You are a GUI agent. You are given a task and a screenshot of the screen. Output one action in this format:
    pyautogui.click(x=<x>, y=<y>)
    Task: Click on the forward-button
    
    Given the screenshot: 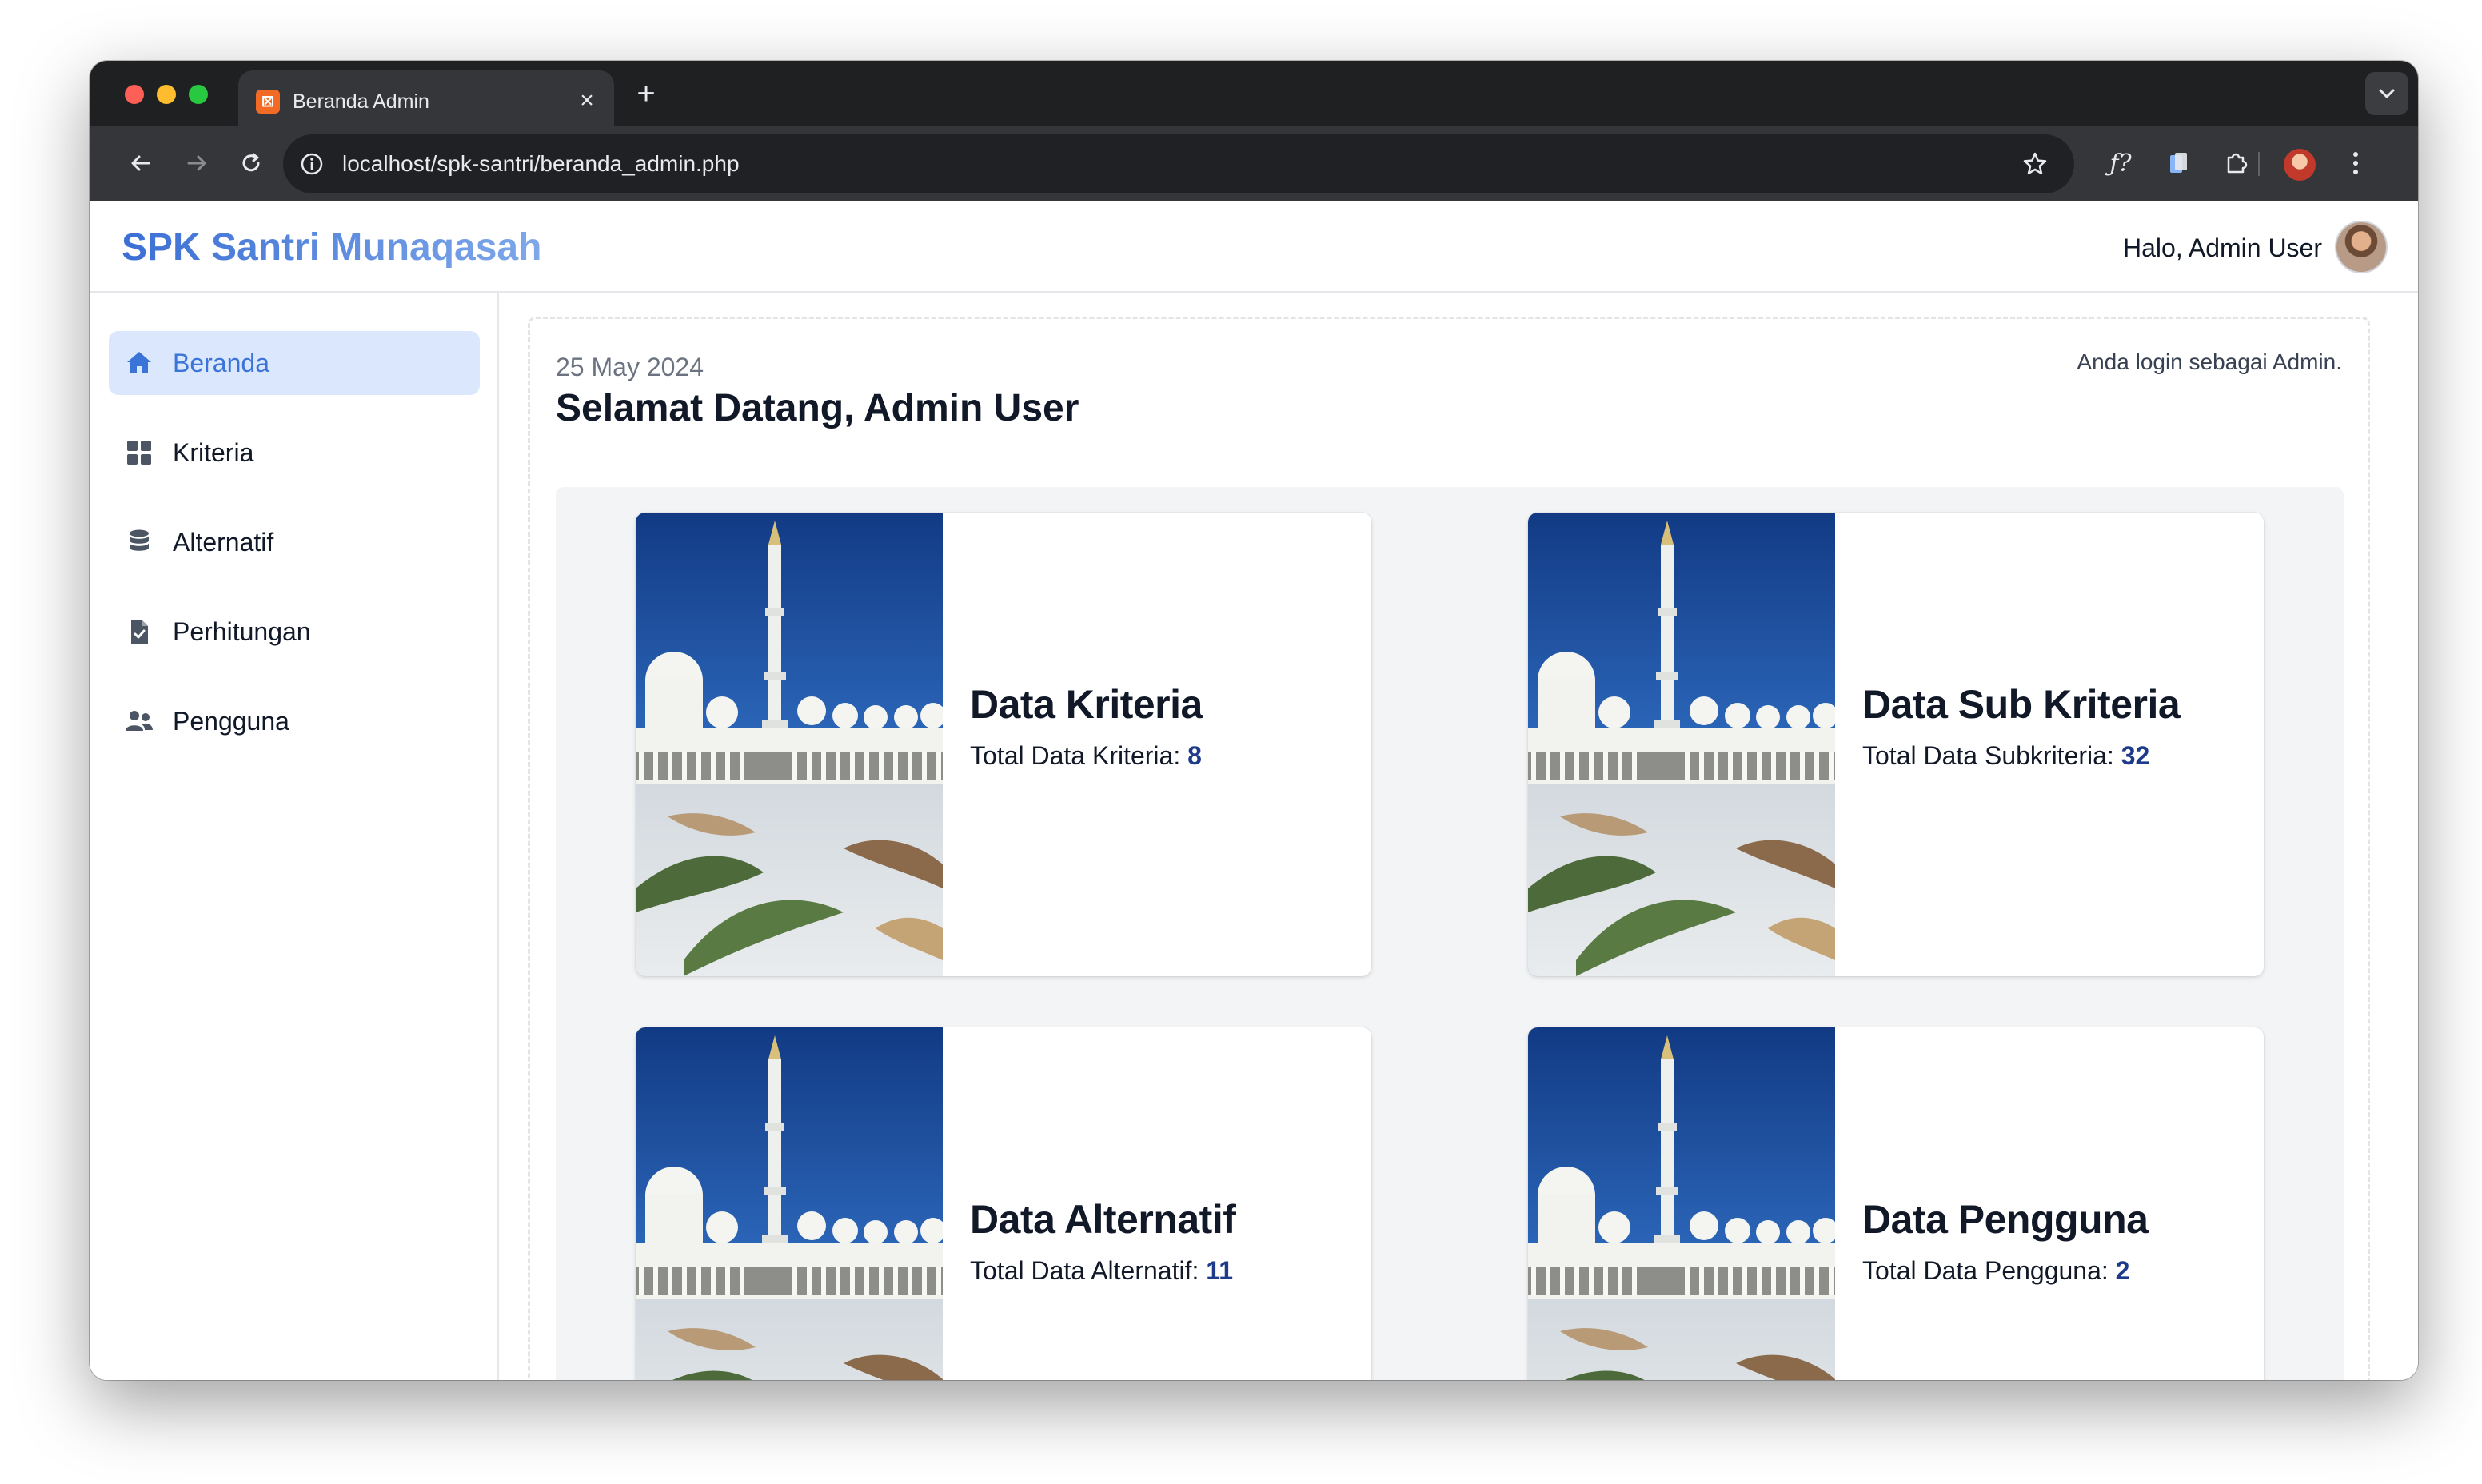 What is the action you would take?
    pyautogui.click(x=197, y=163)
    